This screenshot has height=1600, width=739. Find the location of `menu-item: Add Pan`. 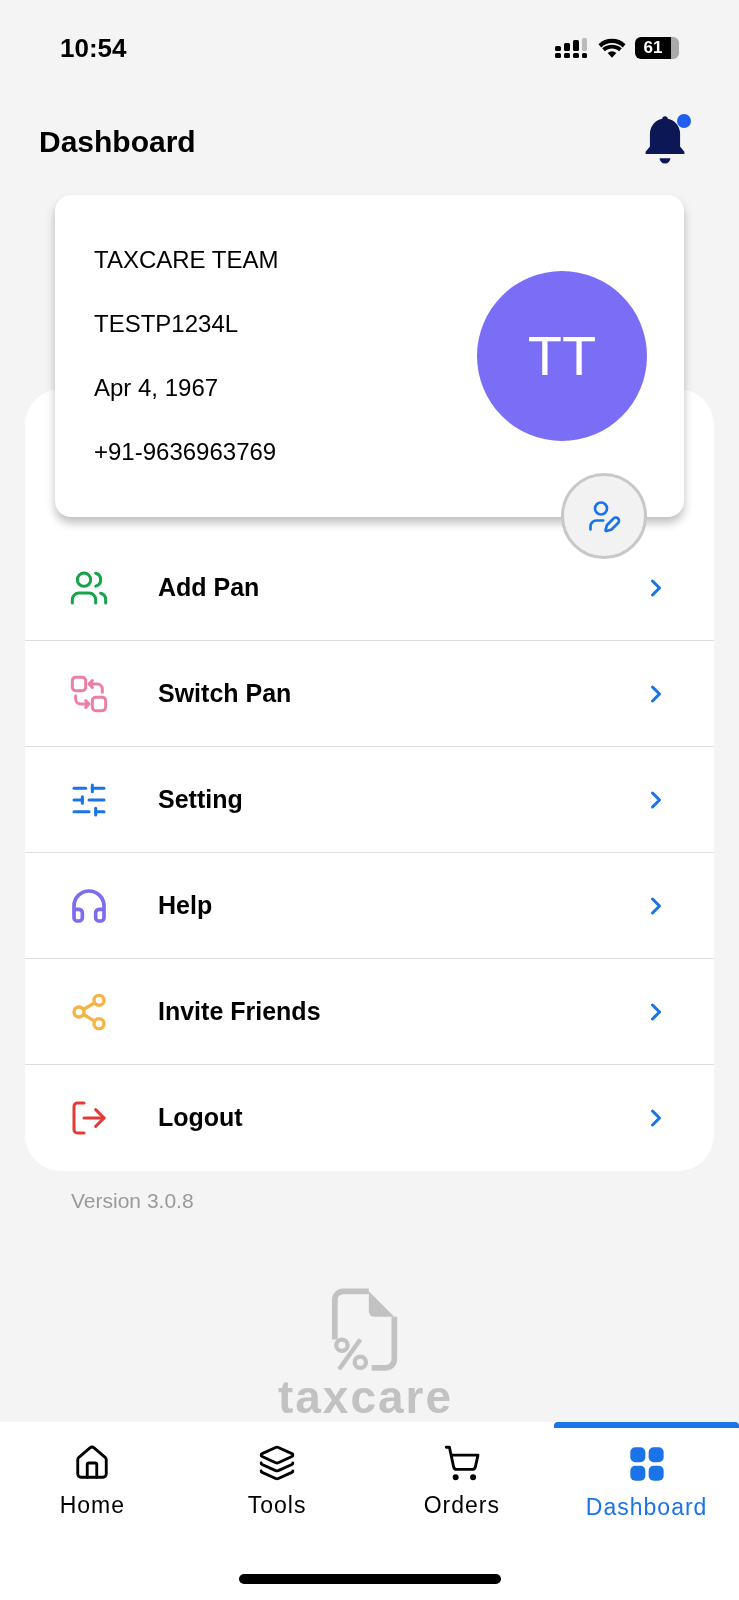

menu-item: Add Pan is located at coordinates (369, 588).